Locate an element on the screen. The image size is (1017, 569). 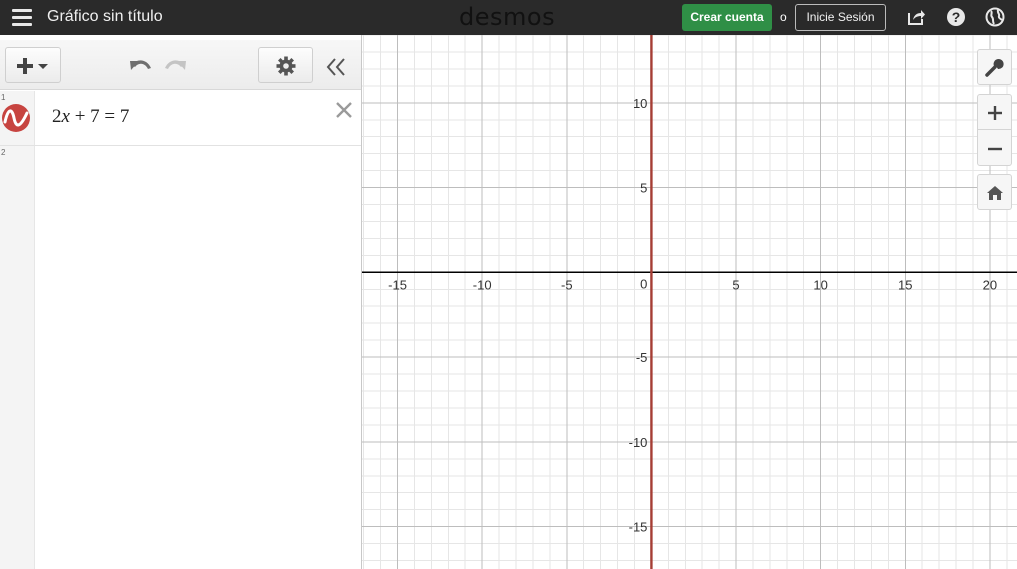
graph-title: Gráfico sin título is located at coordinates (105, 17).